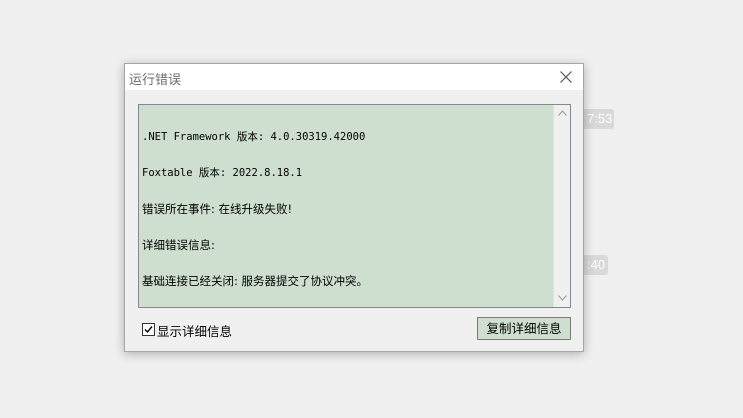 The image size is (743, 418). I want to click on error-line: 详细错误信息:, so click(178, 245).